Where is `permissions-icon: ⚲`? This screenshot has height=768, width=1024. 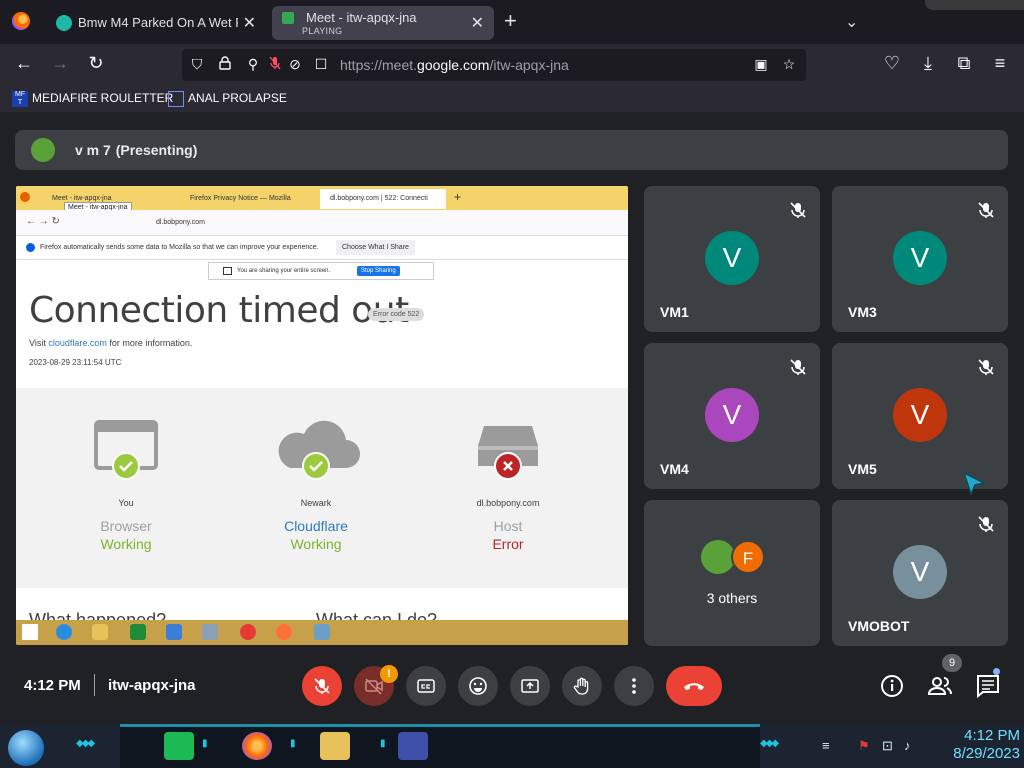
permissions-icon: ⚲ is located at coordinates (253, 64).